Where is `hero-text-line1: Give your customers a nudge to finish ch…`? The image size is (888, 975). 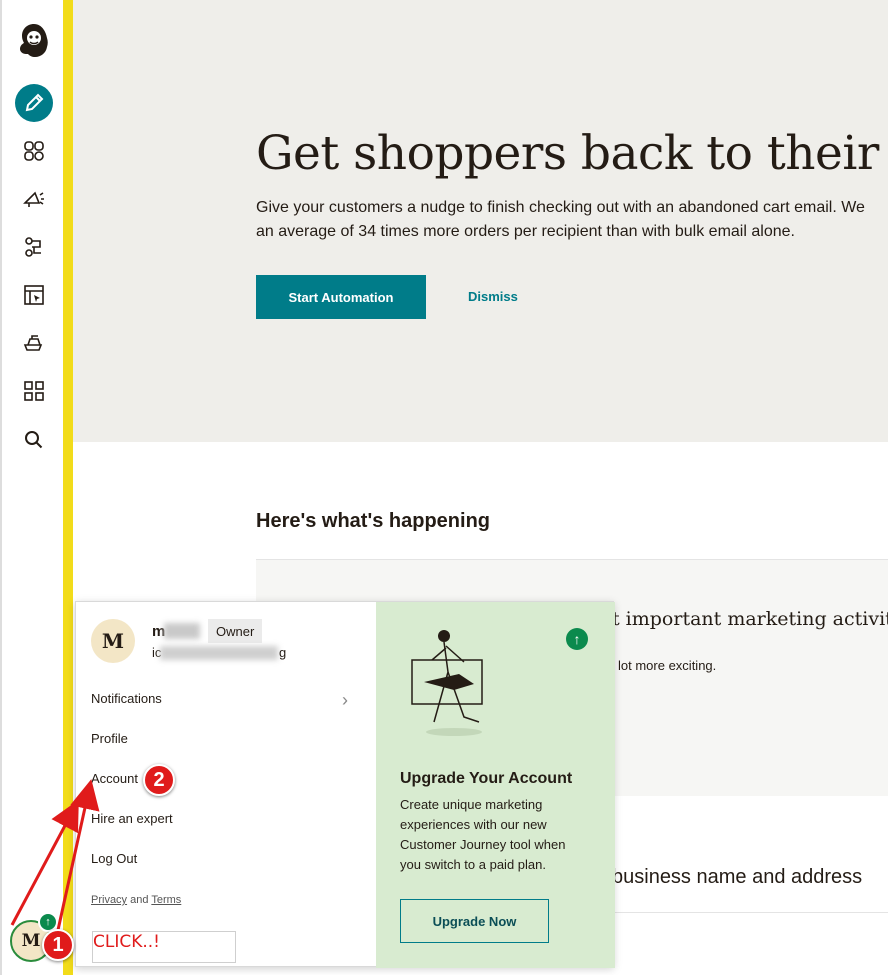
hero-text-line1: Give your customers a nudge to finish ch… is located at coordinates (560, 207).